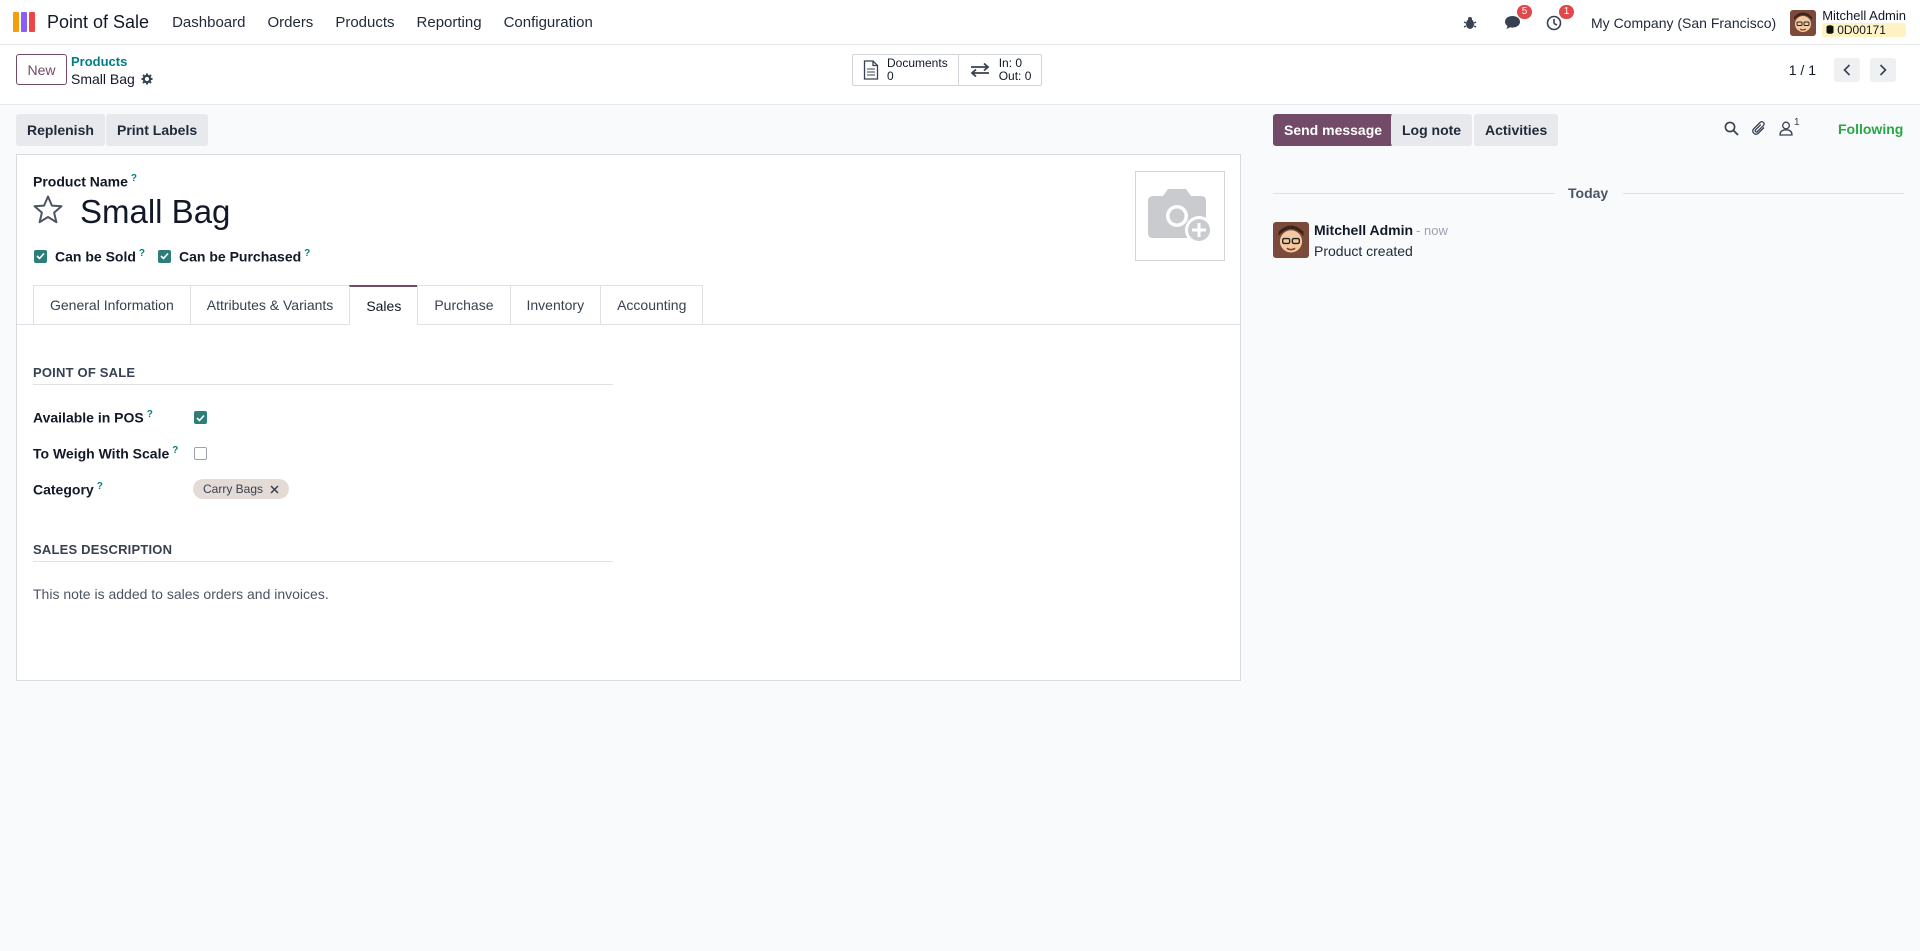  I want to click on product-name-label: Product Name?, so click(85, 181).